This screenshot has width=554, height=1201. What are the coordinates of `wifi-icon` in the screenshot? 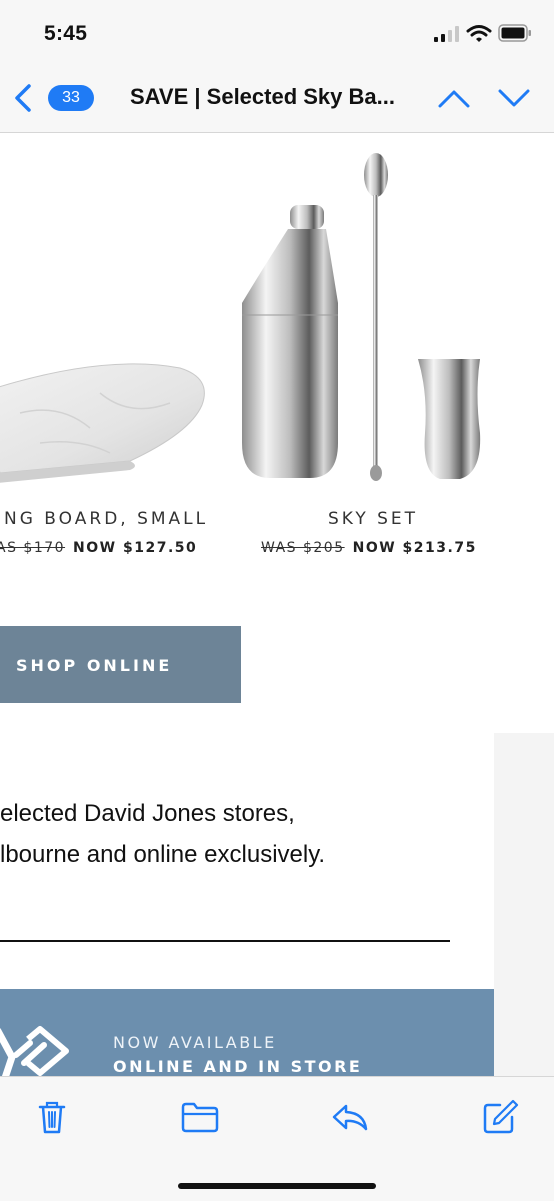 It's located at (479, 33).